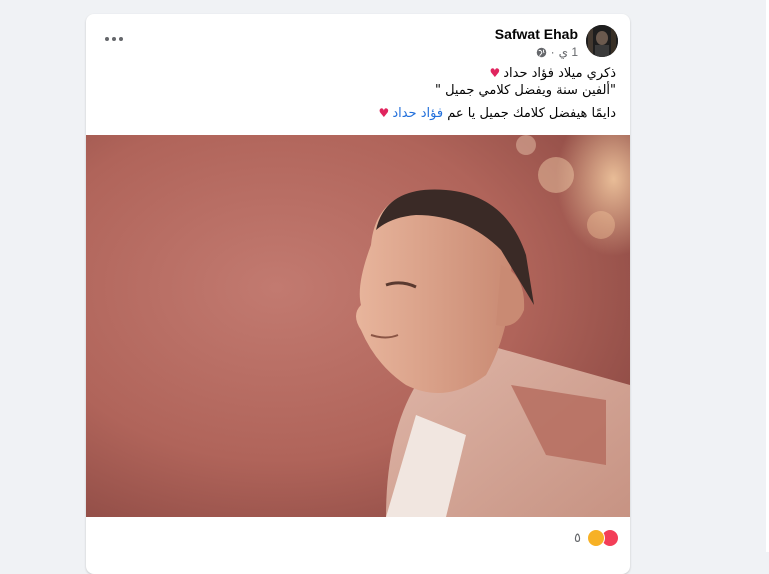 This screenshot has width=769, height=574. I want to click on reactions-bar: ٥, so click(358, 539).